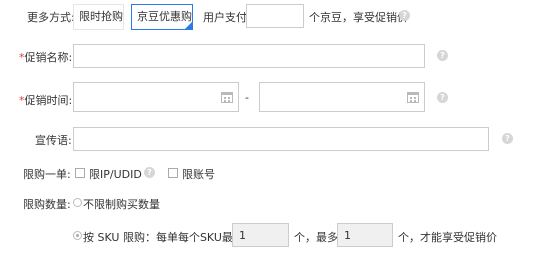  I want to click on option-flash-sale-label: 限时抢购, so click(101, 16).